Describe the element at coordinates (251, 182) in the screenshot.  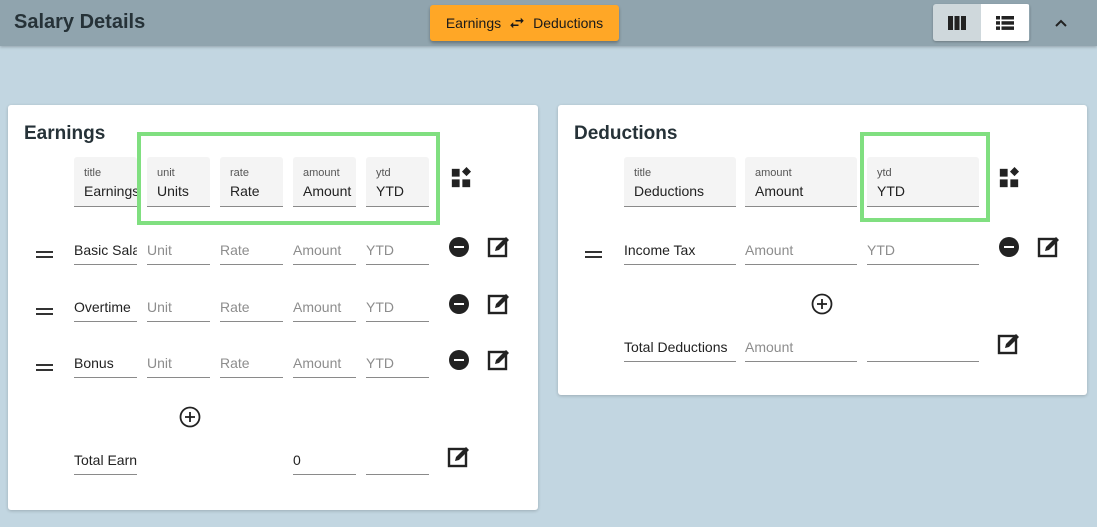
I see `earnings-rate-column-field: rate Rate` at that location.